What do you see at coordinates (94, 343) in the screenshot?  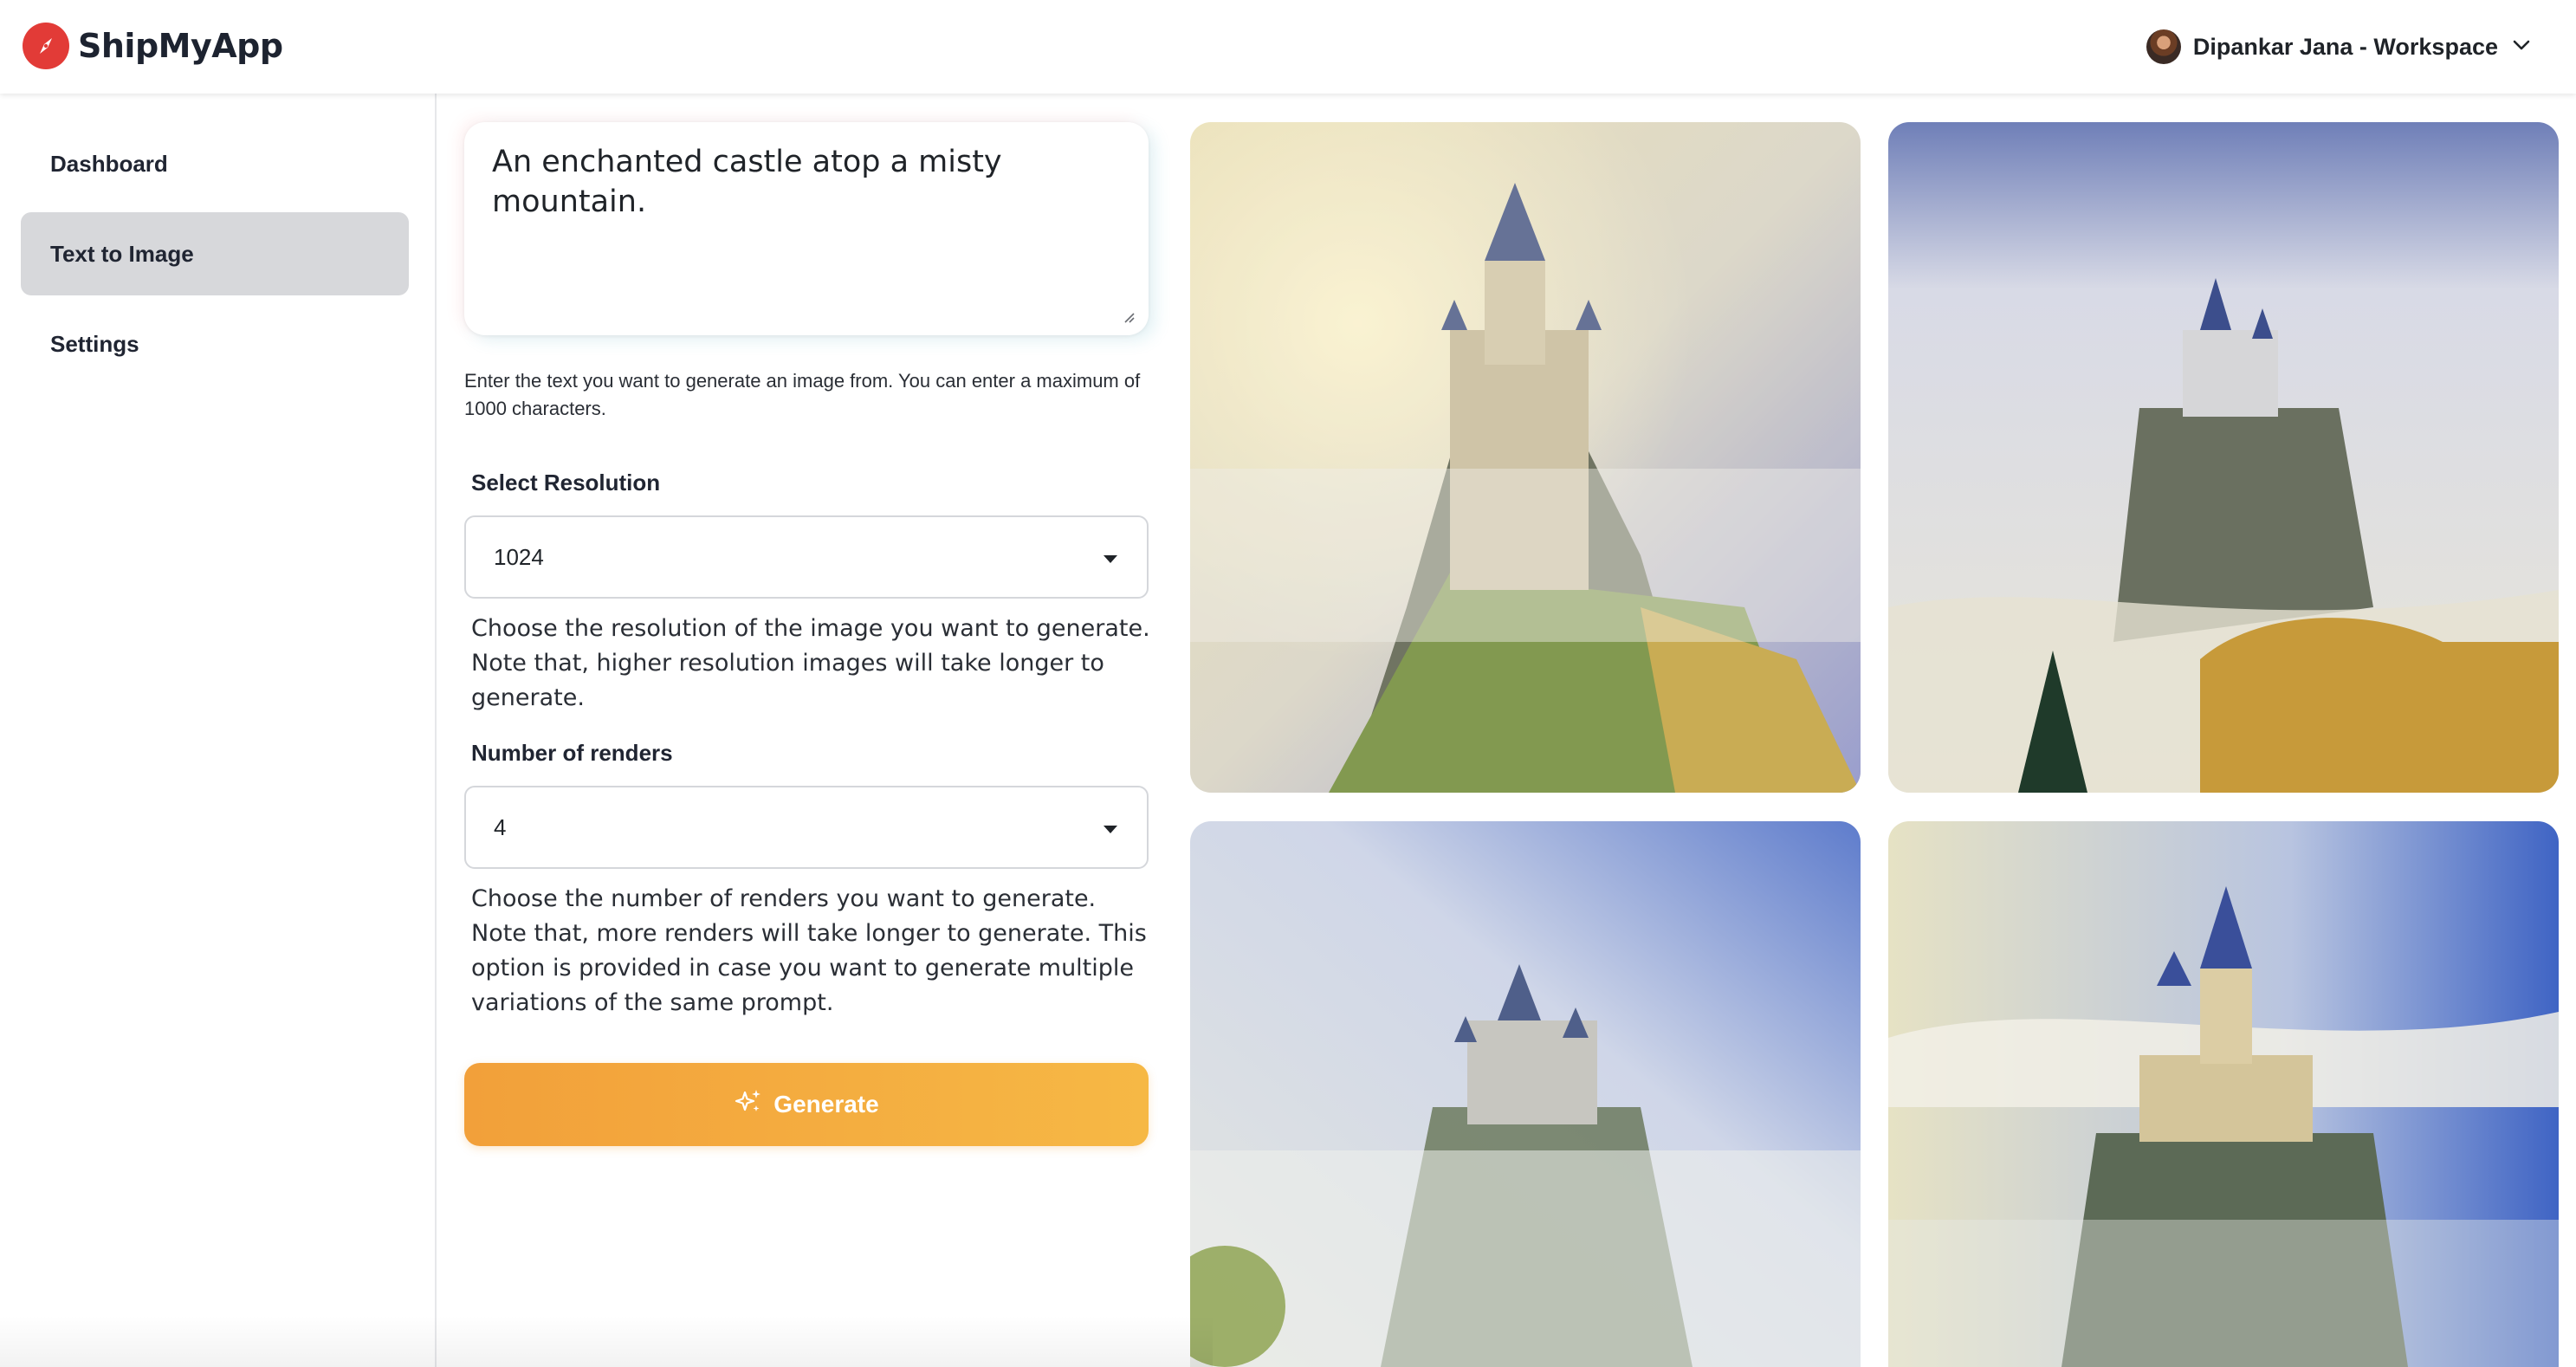 I see `sidebar-item-label: Settings` at bounding box center [94, 343].